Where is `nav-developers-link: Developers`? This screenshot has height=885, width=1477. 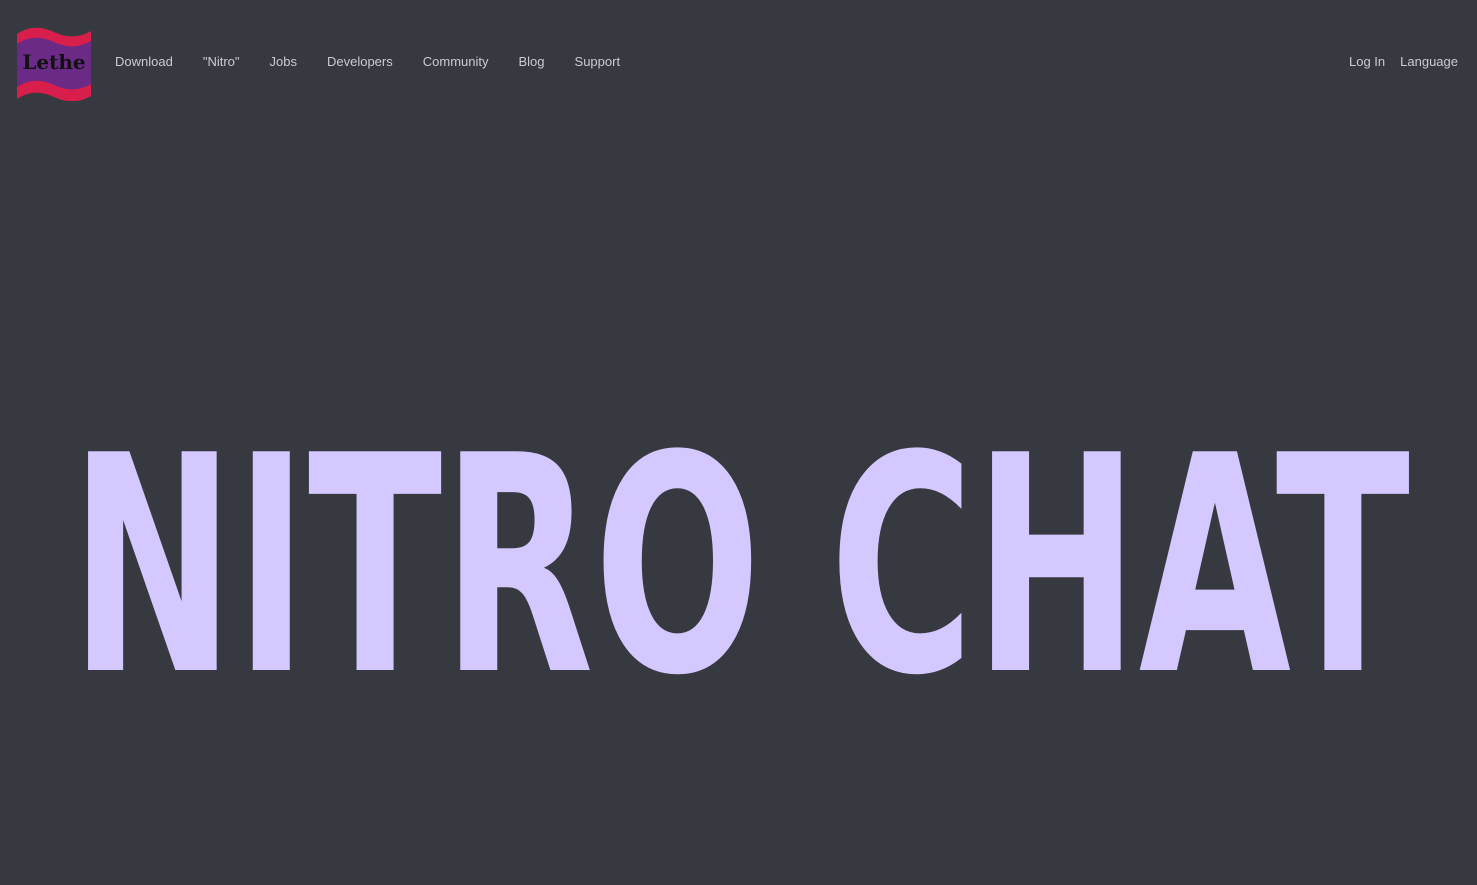
nav-developers-link: Developers is located at coordinates (360, 62).